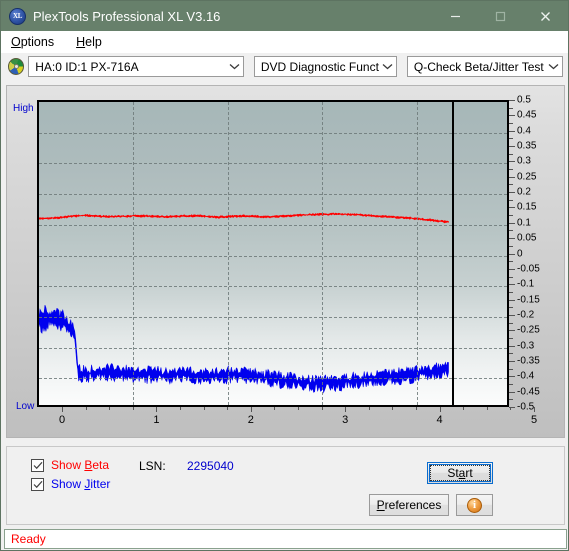 This screenshot has height=551, width=569. Describe the element at coordinates (534, 420) in the screenshot. I see `x-axis-tick-label: 5` at that location.